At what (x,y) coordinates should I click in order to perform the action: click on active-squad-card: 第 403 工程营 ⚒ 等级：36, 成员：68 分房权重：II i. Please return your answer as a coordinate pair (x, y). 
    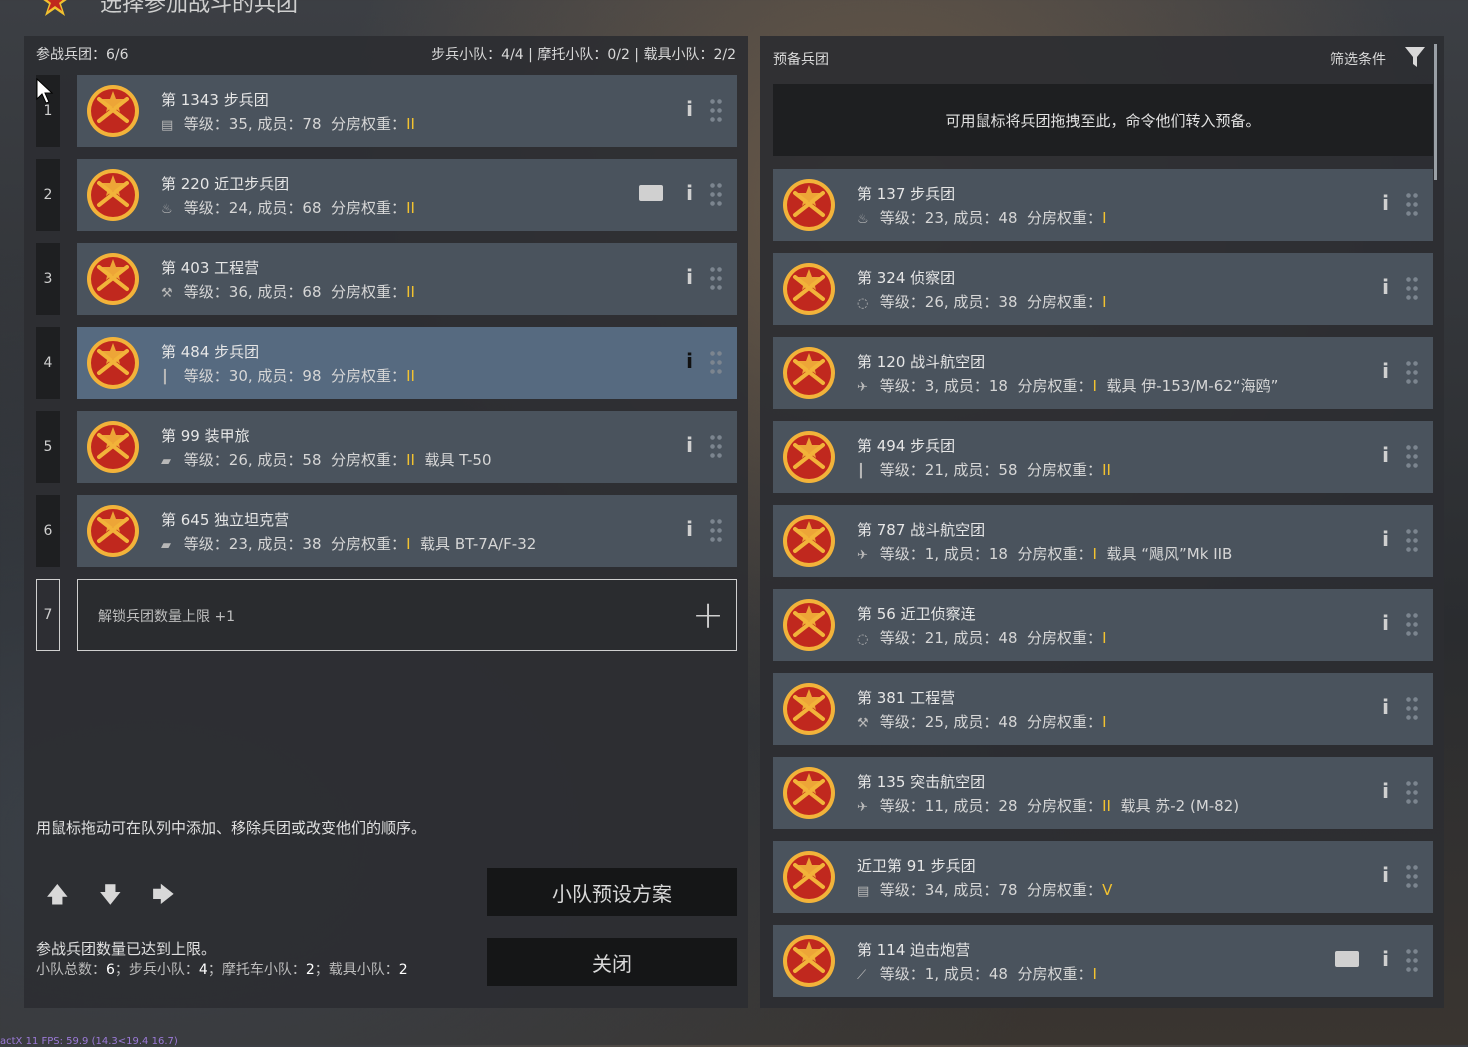
    Looking at the image, I should click on (407, 279).